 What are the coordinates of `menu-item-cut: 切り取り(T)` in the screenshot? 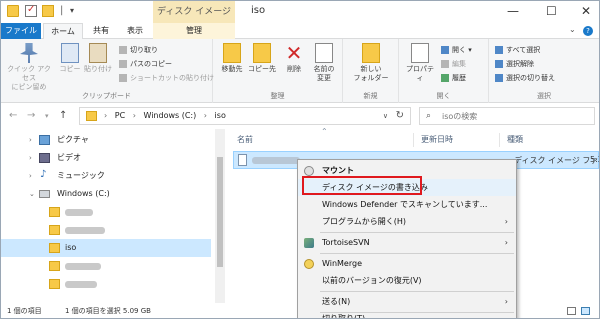 It's located at (407, 314).